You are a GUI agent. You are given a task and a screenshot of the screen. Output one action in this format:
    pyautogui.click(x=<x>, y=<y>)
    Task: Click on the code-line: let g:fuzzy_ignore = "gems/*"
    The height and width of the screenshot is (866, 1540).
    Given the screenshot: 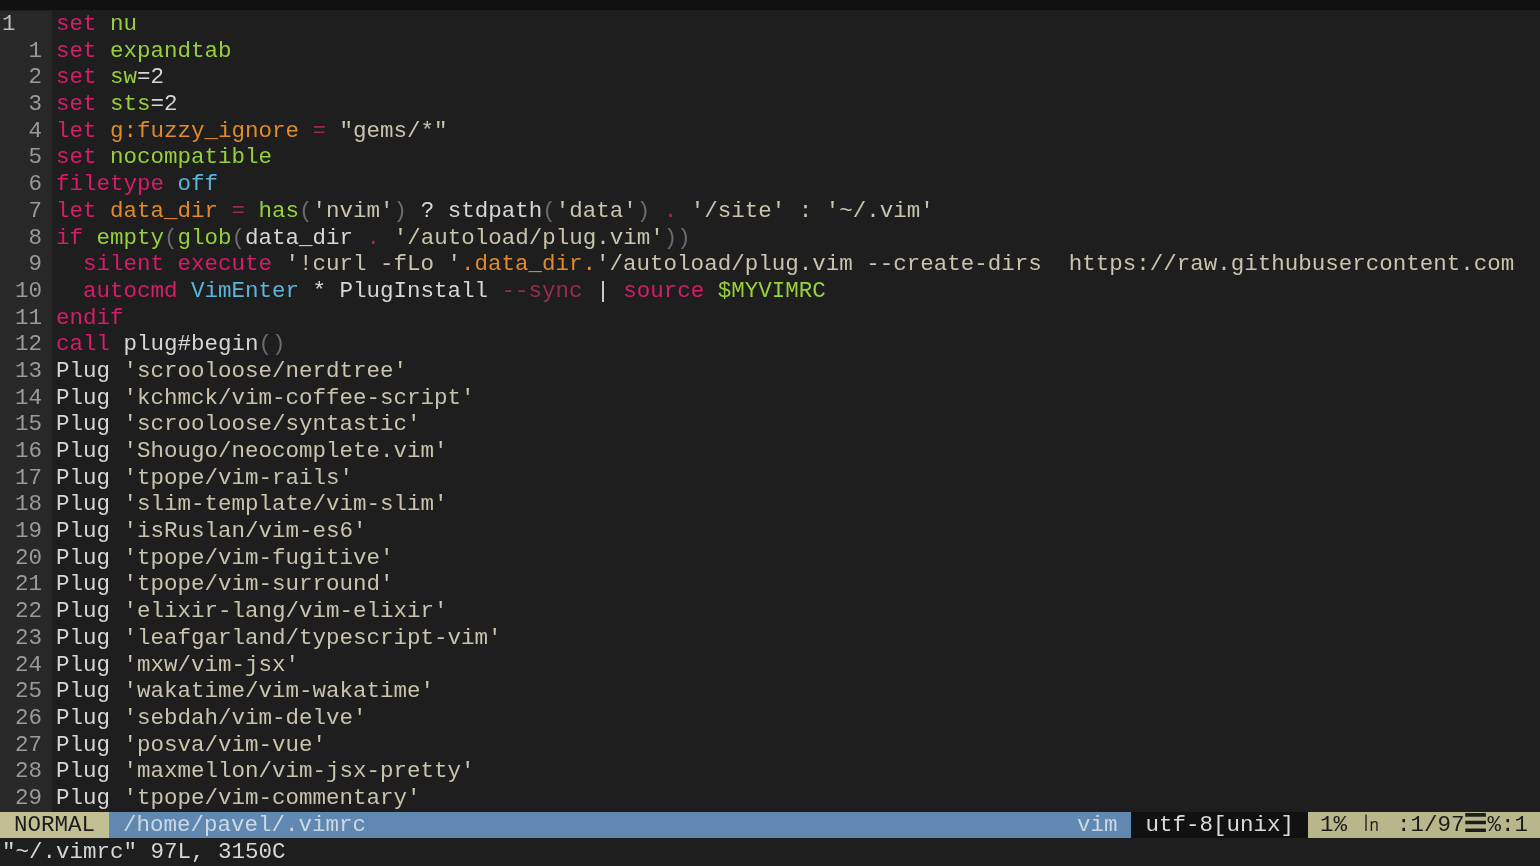 What is the action you would take?
    pyautogui.click(x=251, y=131)
    